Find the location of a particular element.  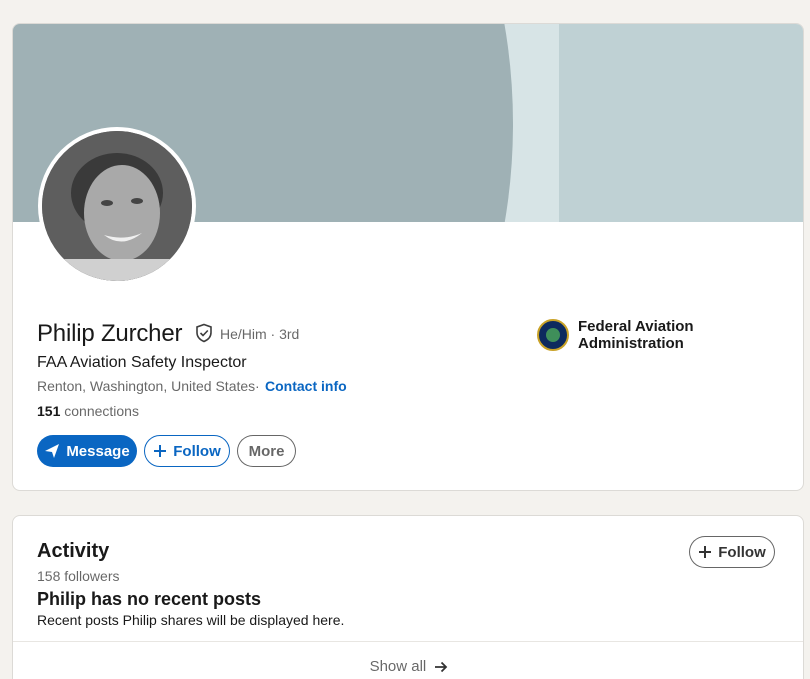

divider is located at coordinates (408, 641).